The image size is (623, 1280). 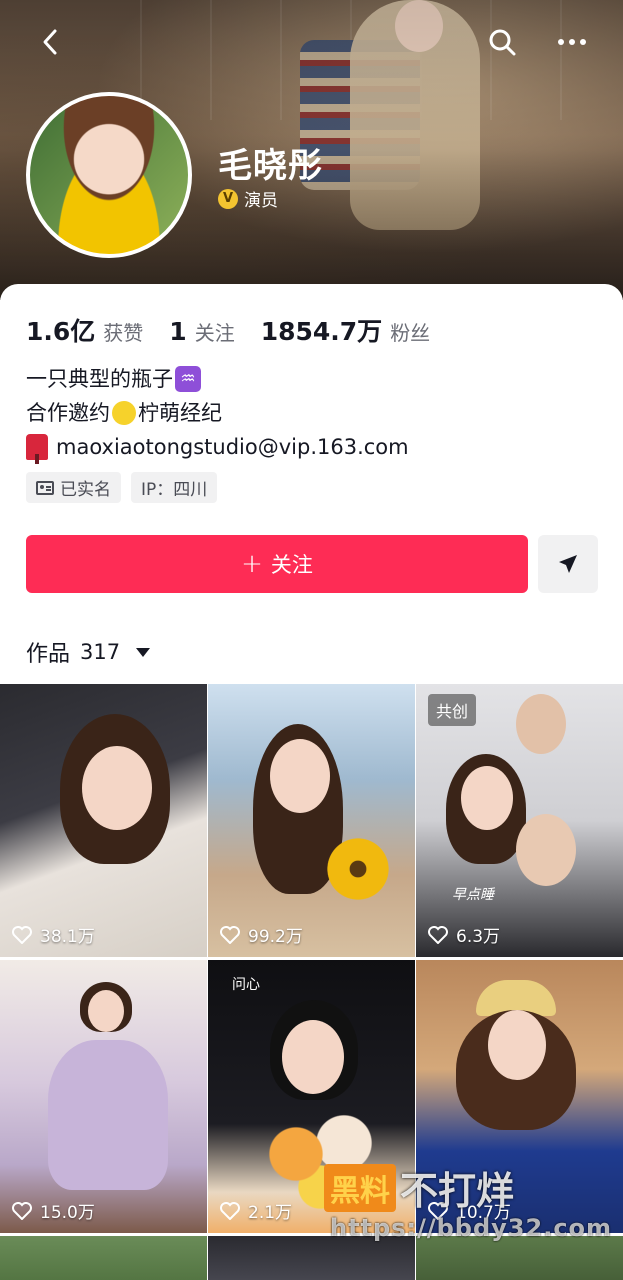 What do you see at coordinates (109, 175) in the screenshot?
I see `avatar` at bounding box center [109, 175].